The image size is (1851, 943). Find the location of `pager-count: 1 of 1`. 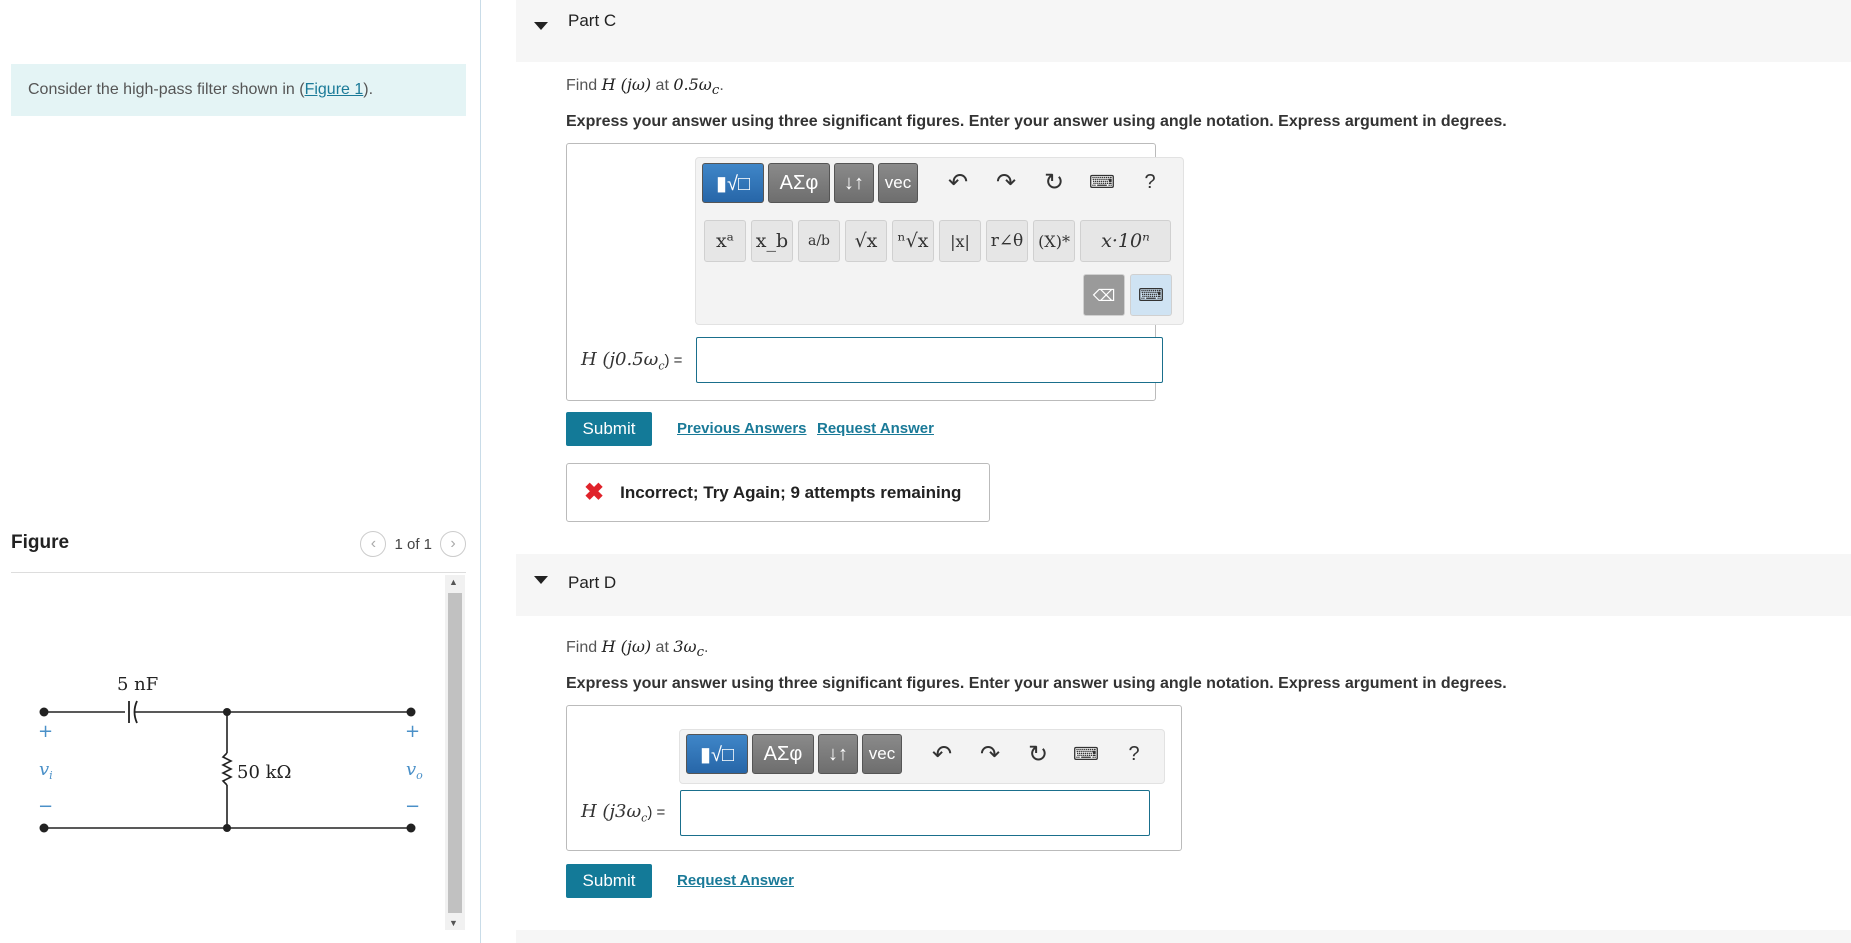

pager-count: 1 of 1 is located at coordinates (413, 544).